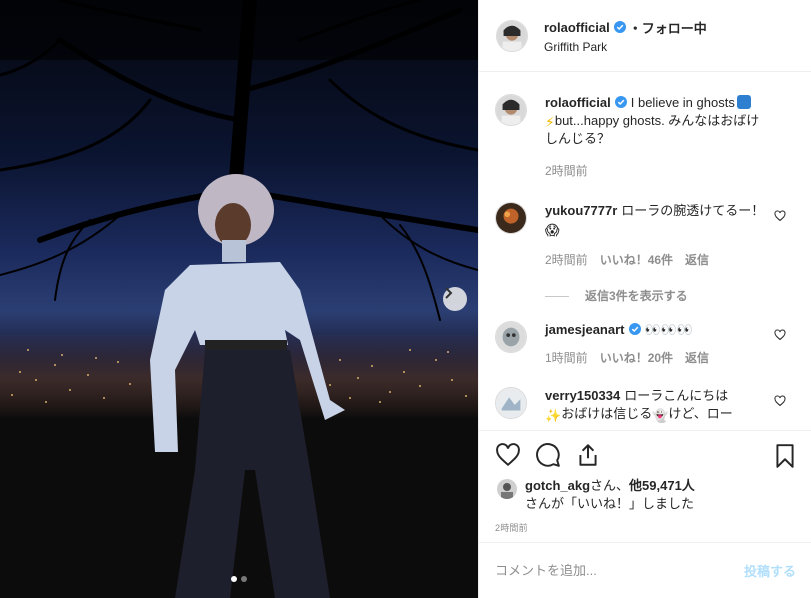 The image size is (811, 598). I want to click on eyes-emoji-icon: 👀👀👀, so click(669, 329).